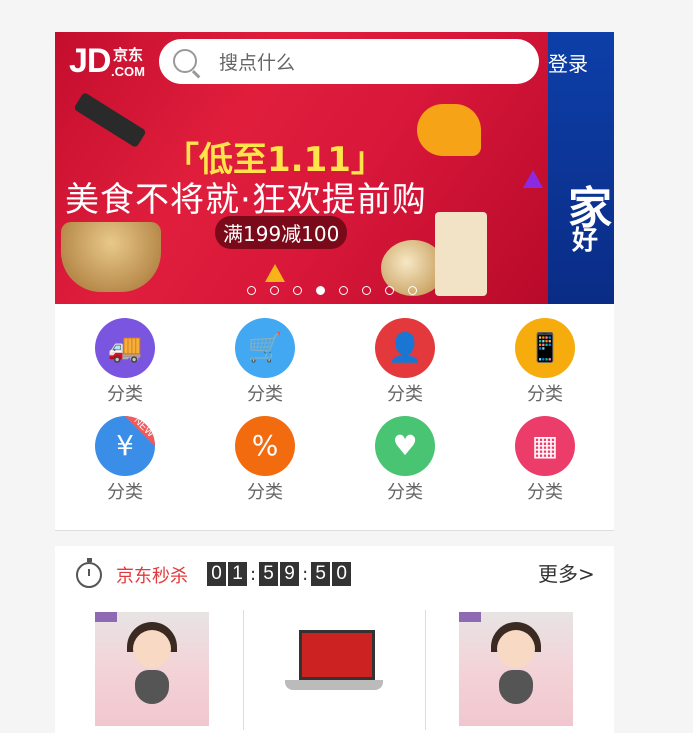  I want to click on timer-digit: 9, so click(290, 574).